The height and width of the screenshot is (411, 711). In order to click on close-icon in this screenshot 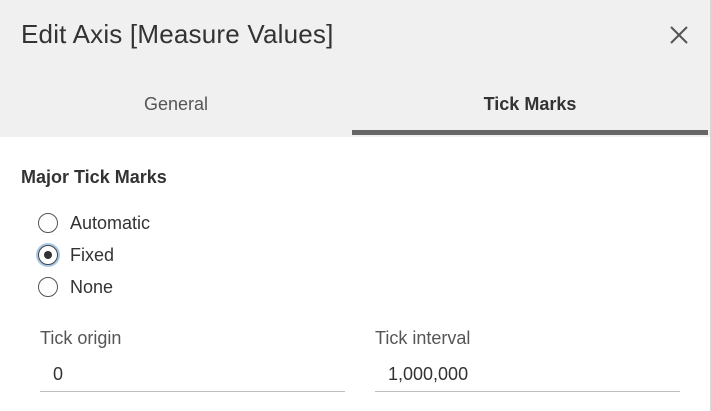, I will do `click(679, 35)`.